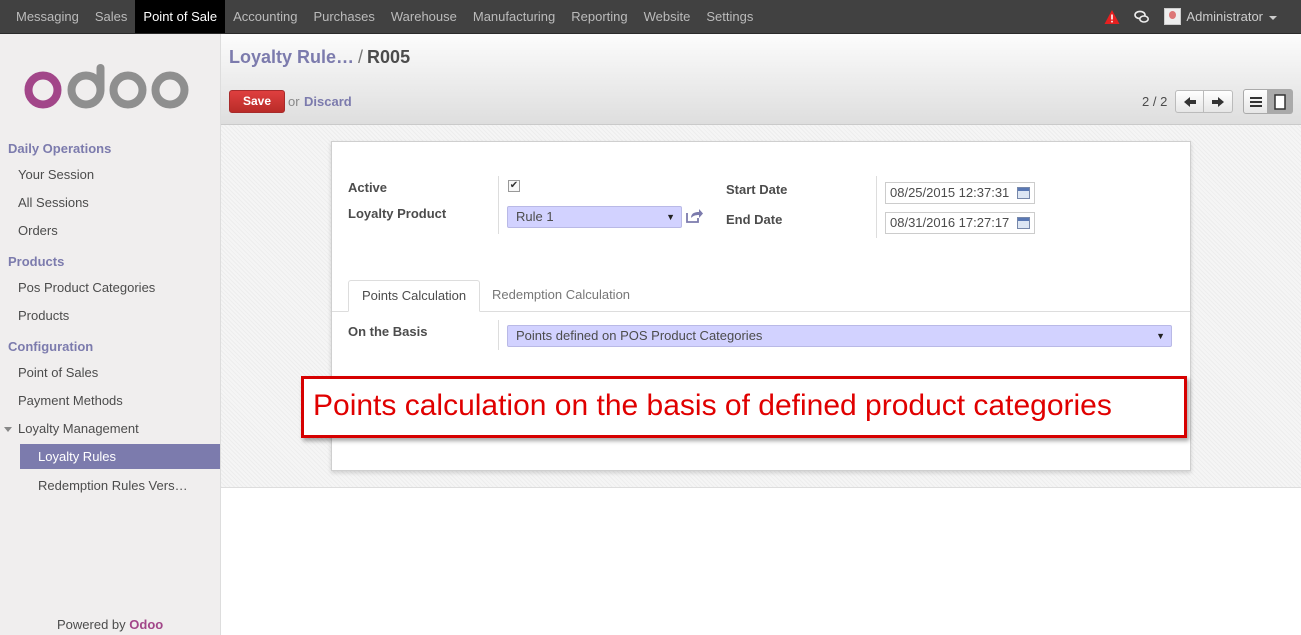 This screenshot has width=1301, height=635. Describe the element at coordinates (389, 57) in the screenshot. I see `breadcrumb-current: R005` at that location.